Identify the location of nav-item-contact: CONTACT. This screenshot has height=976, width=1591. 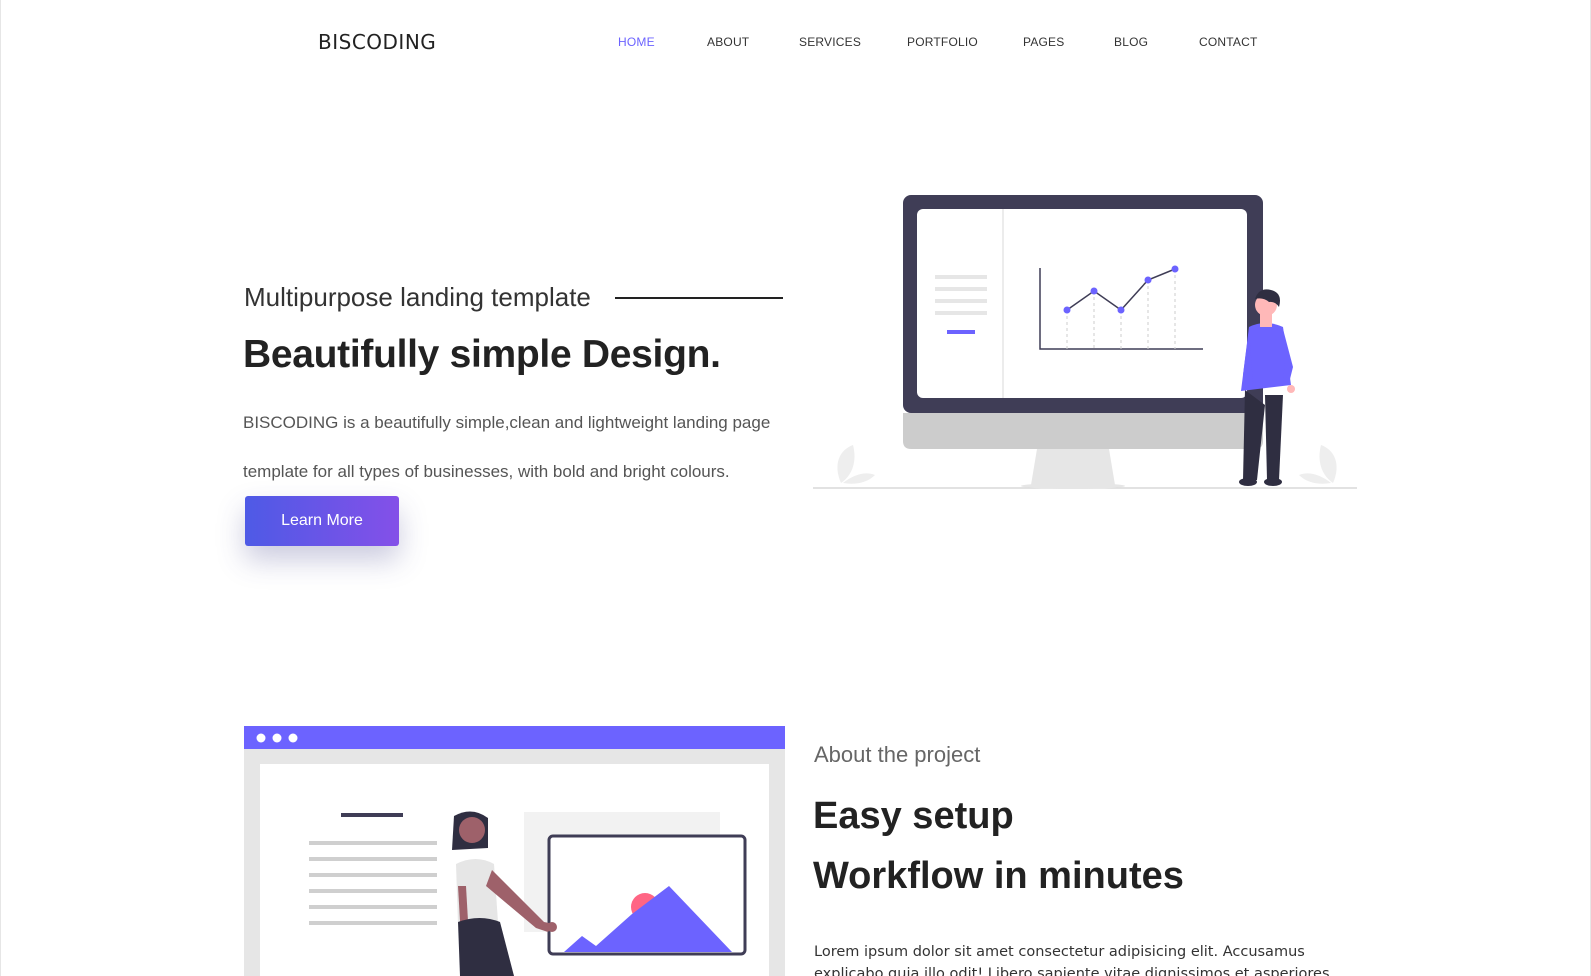
(1228, 42).